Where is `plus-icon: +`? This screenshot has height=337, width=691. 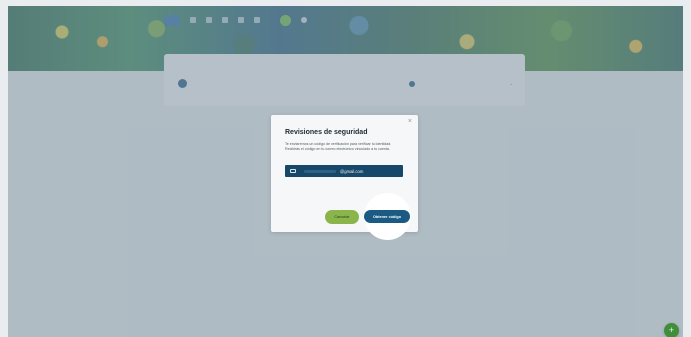
plus-icon: + is located at coordinates (671, 330).